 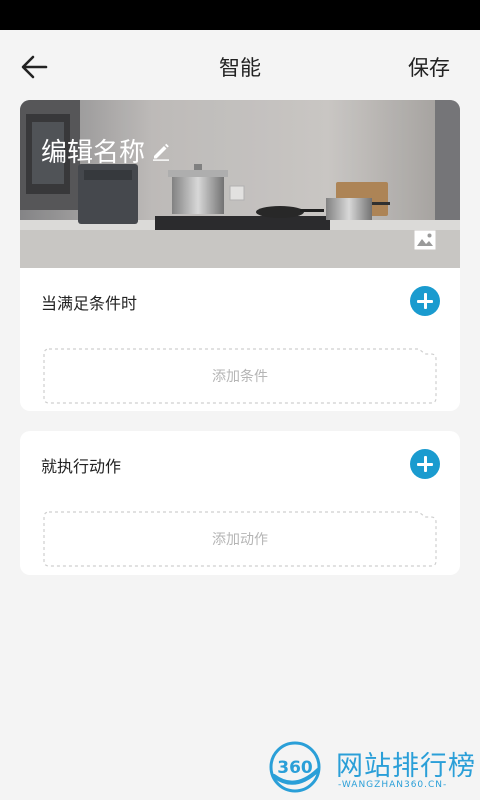 What do you see at coordinates (89, 303) in the screenshot?
I see `condition-label: 当满足条件时` at bounding box center [89, 303].